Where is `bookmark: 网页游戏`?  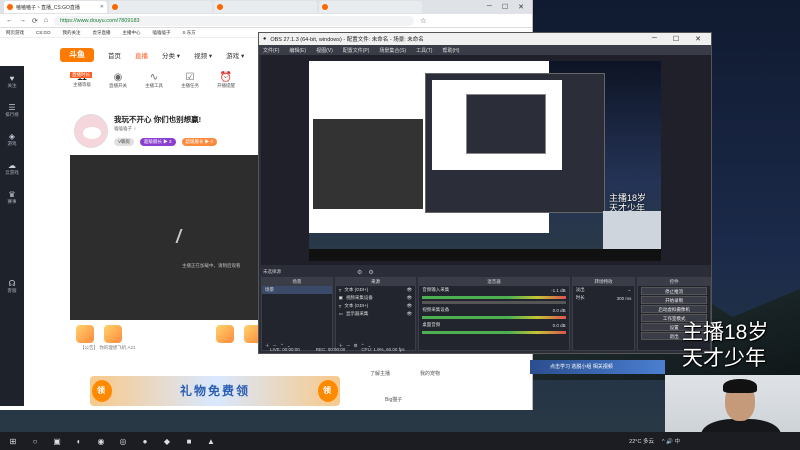
bookmark: 网页游戏 is located at coordinates (15, 33).